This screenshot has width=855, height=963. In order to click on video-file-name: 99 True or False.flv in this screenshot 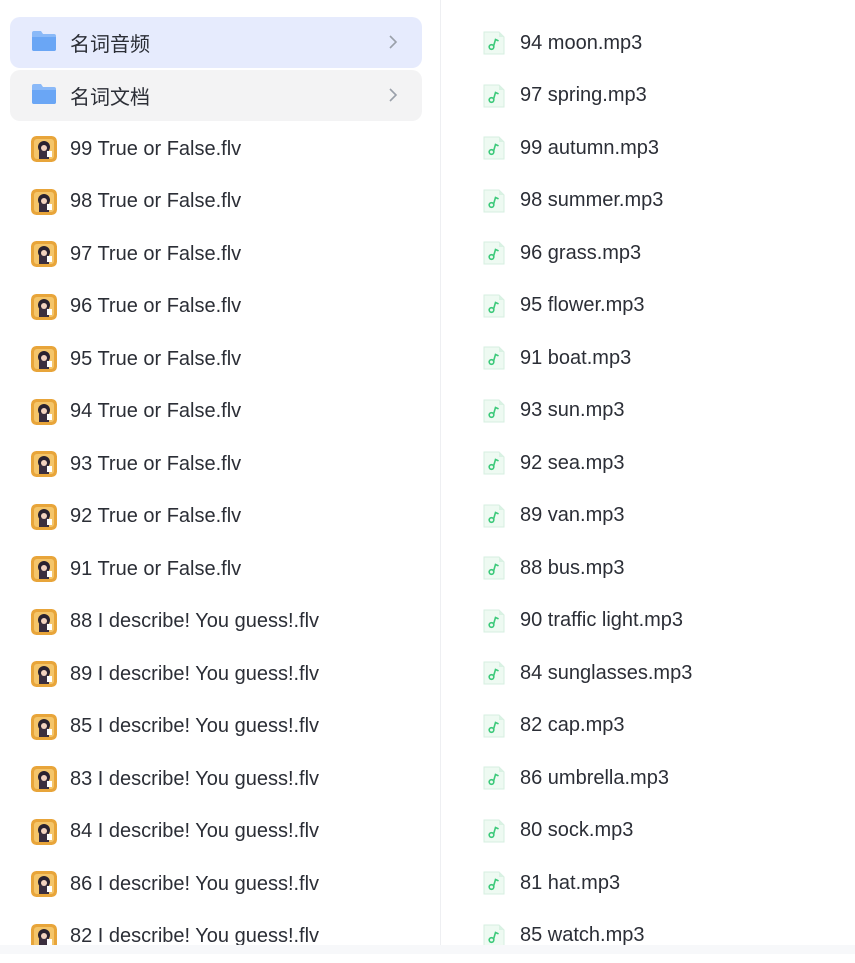, I will do `click(155, 149)`.